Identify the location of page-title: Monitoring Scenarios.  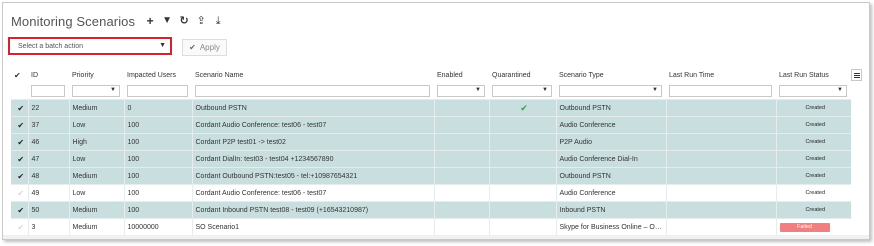
(73, 21).